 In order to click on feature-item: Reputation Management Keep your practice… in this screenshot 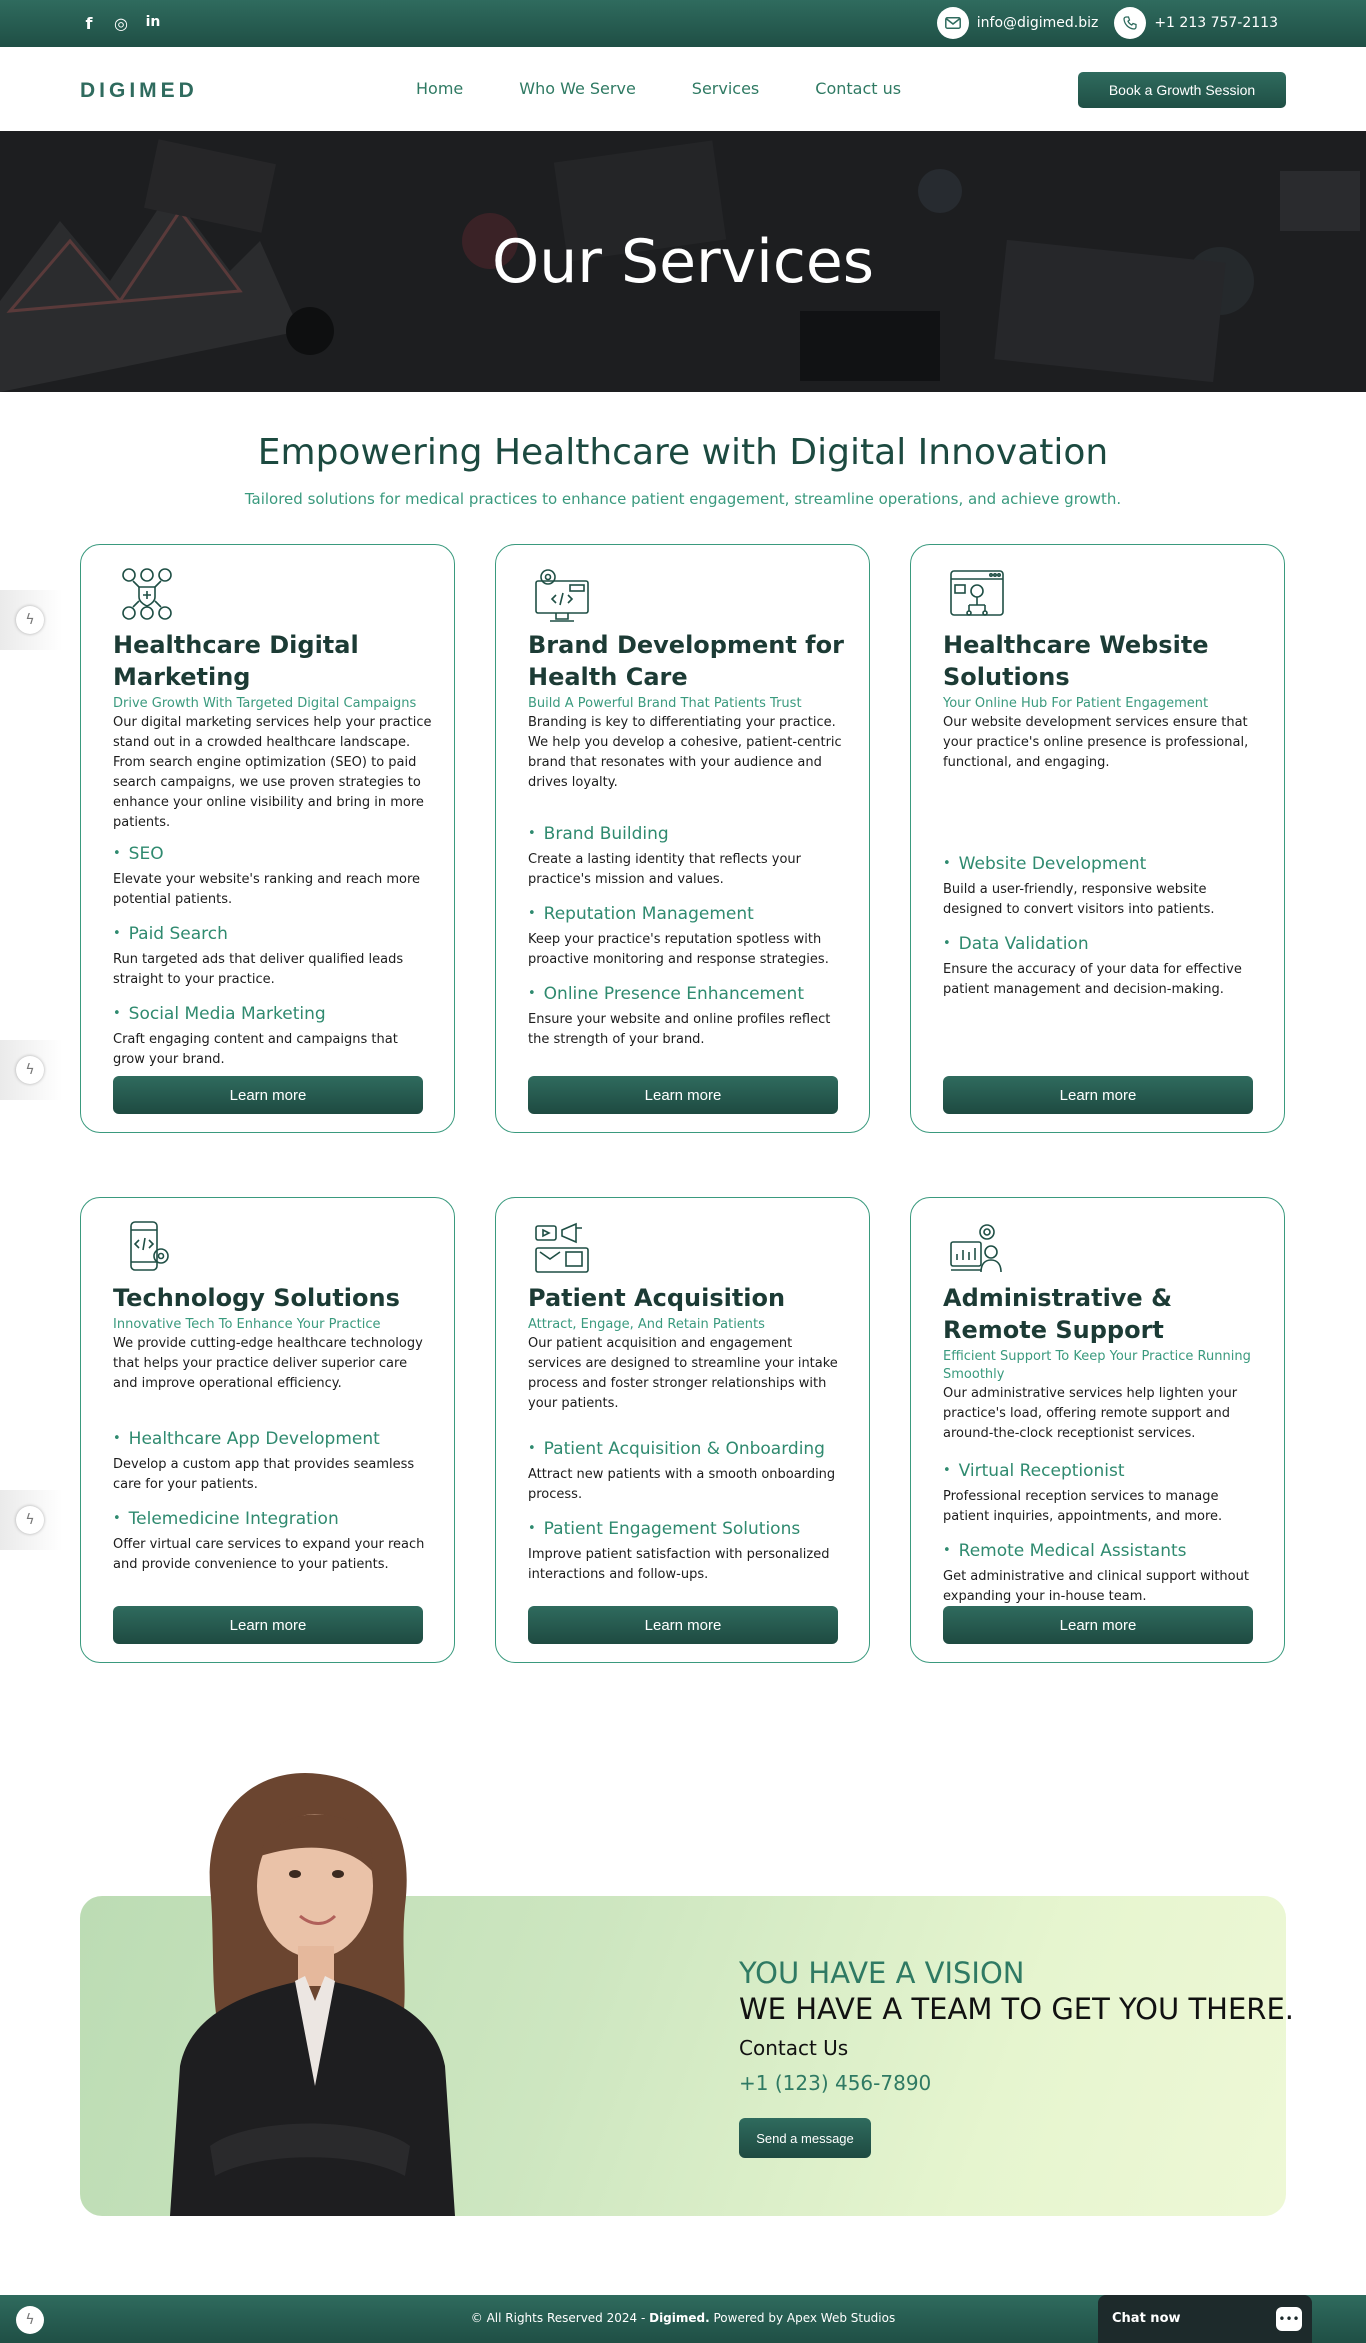, I will do `click(688, 936)`.